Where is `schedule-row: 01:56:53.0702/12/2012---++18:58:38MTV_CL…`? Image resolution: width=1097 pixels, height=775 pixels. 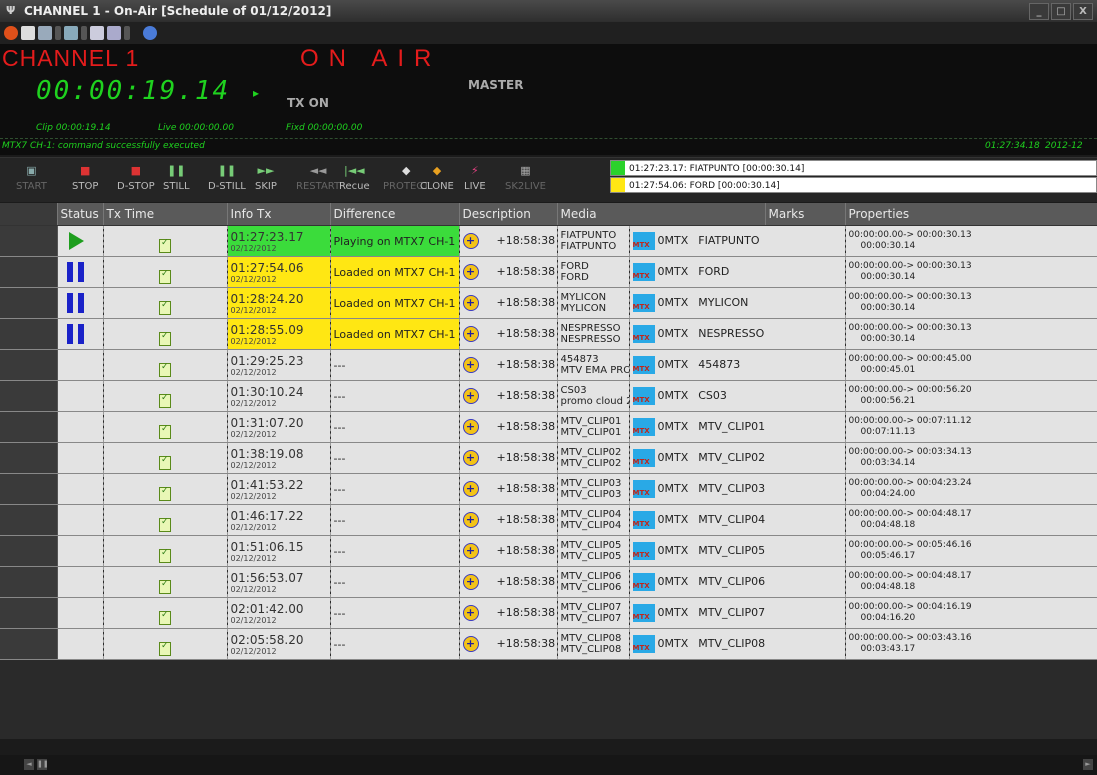 schedule-row: 01:56:53.0702/12/2012---++18:58:38MTV_CL… is located at coordinates (548, 582).